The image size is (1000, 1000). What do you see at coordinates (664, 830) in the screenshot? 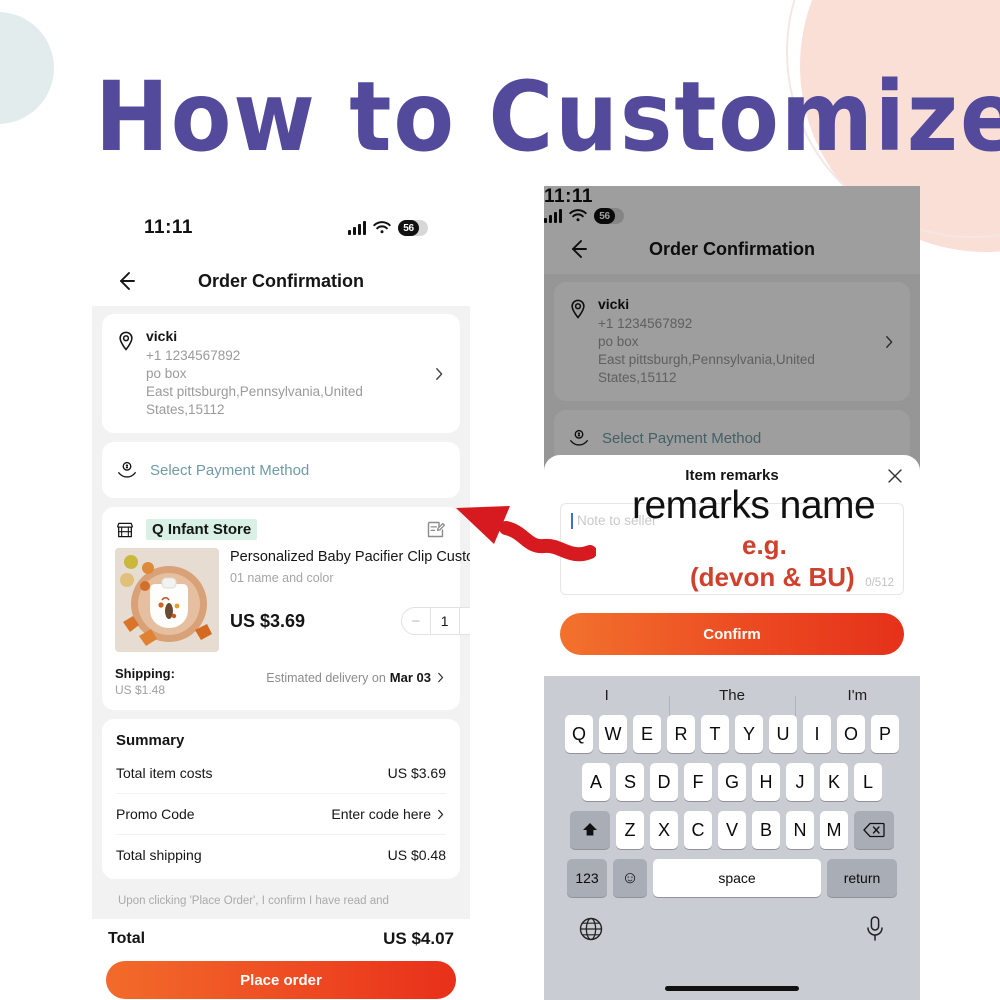
I see `key-x: X` at bounding box center [664, 830].